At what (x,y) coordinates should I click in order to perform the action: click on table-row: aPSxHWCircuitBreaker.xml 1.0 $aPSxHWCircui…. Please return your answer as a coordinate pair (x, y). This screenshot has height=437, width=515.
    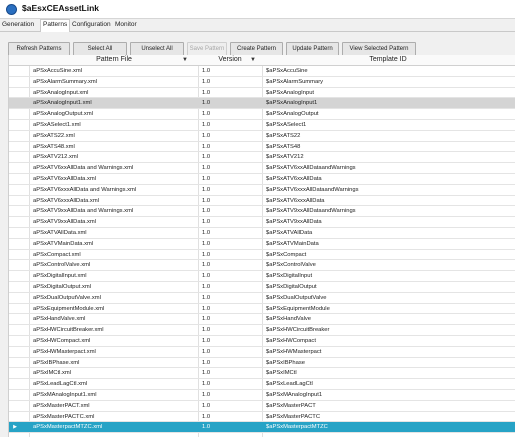
    Looking at the image, I should click on (262, 330).